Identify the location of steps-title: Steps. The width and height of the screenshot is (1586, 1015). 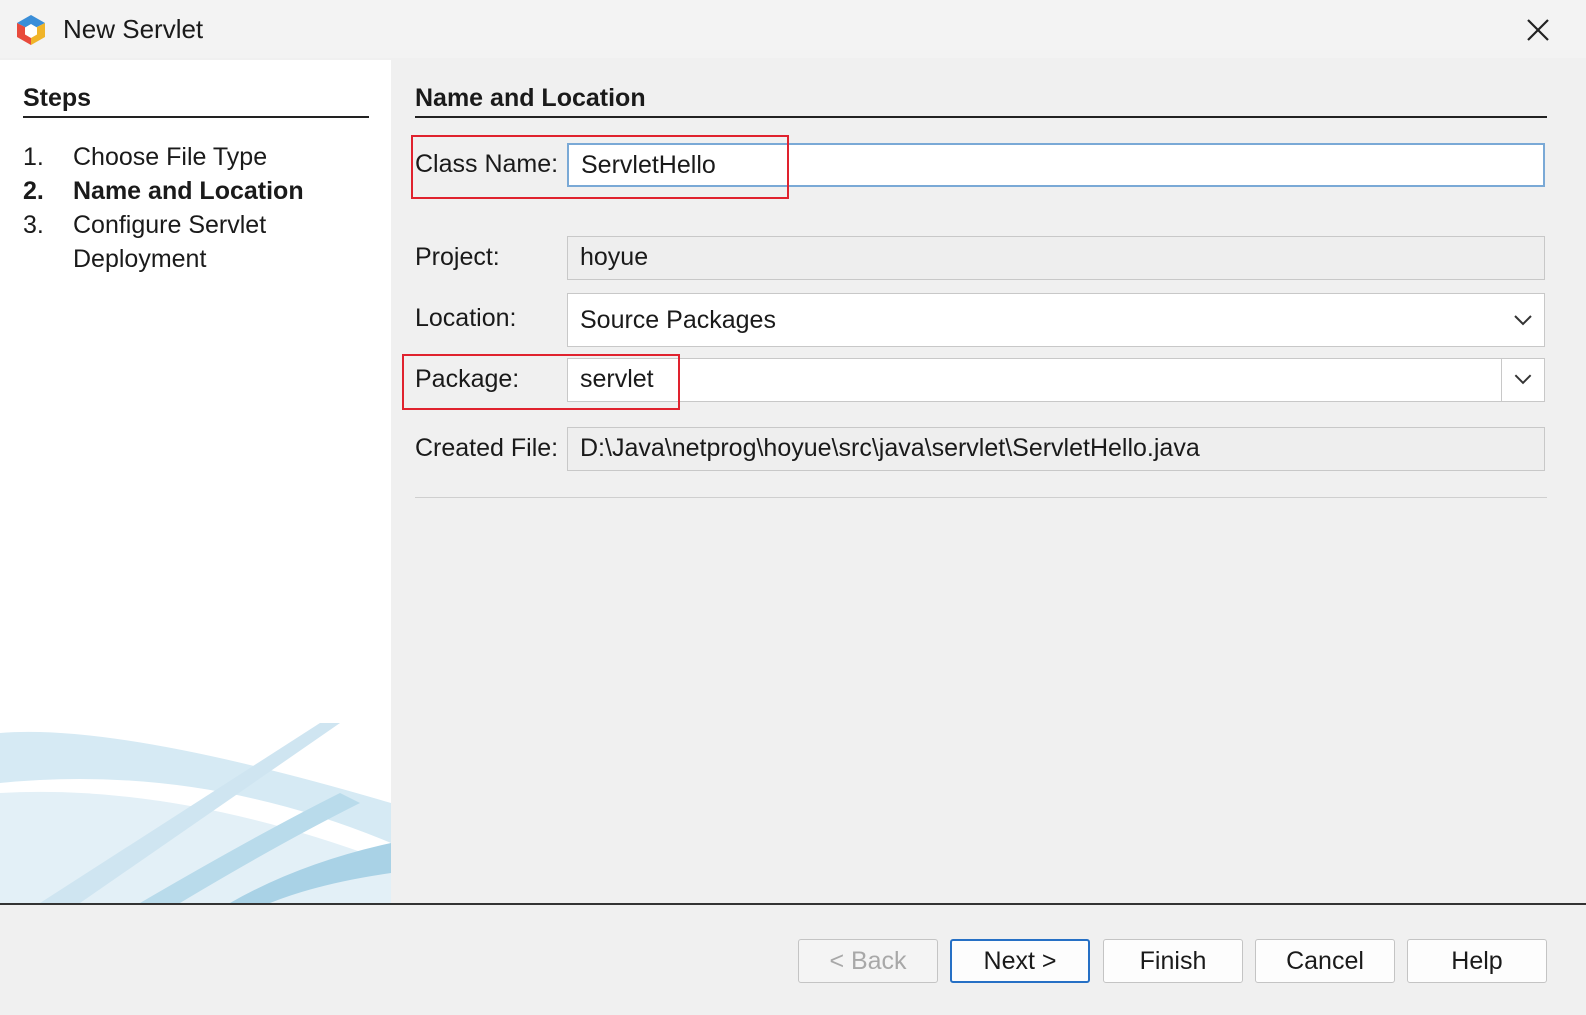
(57, 98).